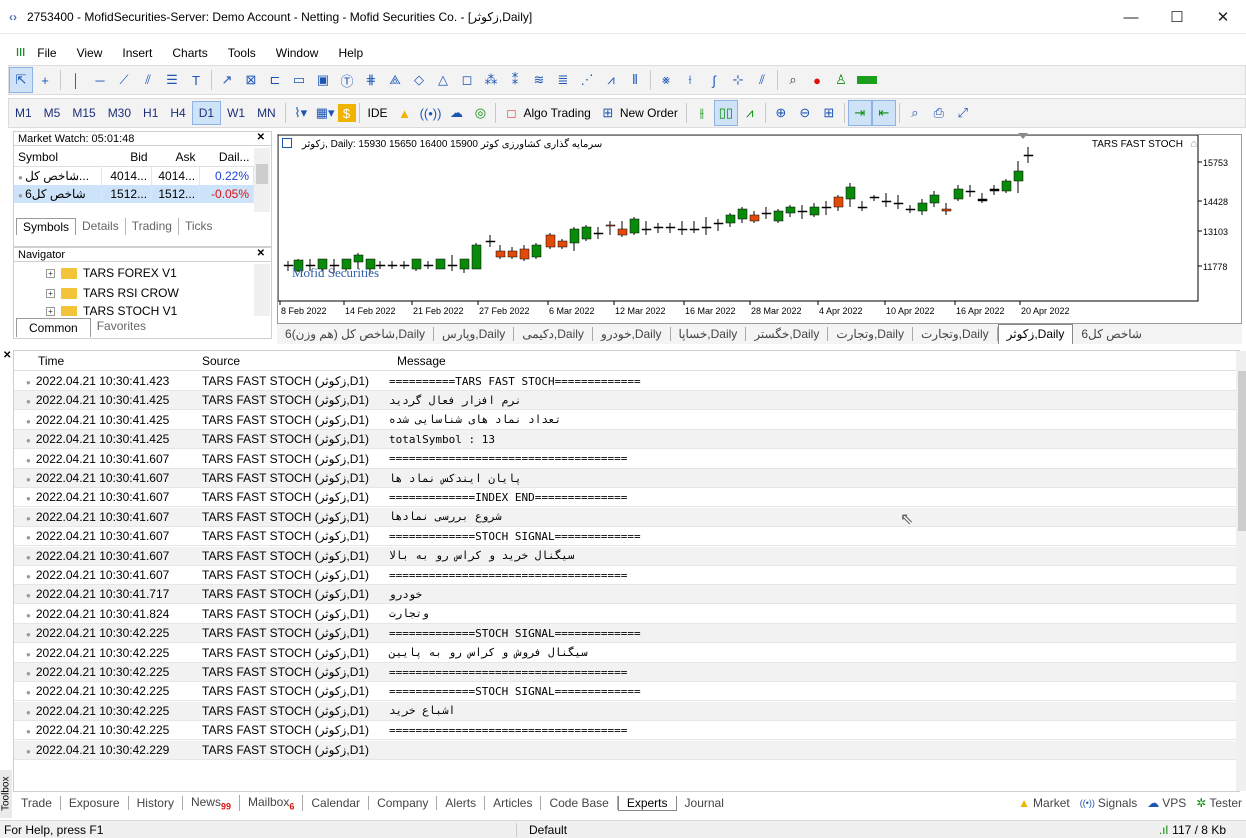 The image size is (1246, 838). I want to click on gann-fan-icon: ⟊, so click(690, 80).